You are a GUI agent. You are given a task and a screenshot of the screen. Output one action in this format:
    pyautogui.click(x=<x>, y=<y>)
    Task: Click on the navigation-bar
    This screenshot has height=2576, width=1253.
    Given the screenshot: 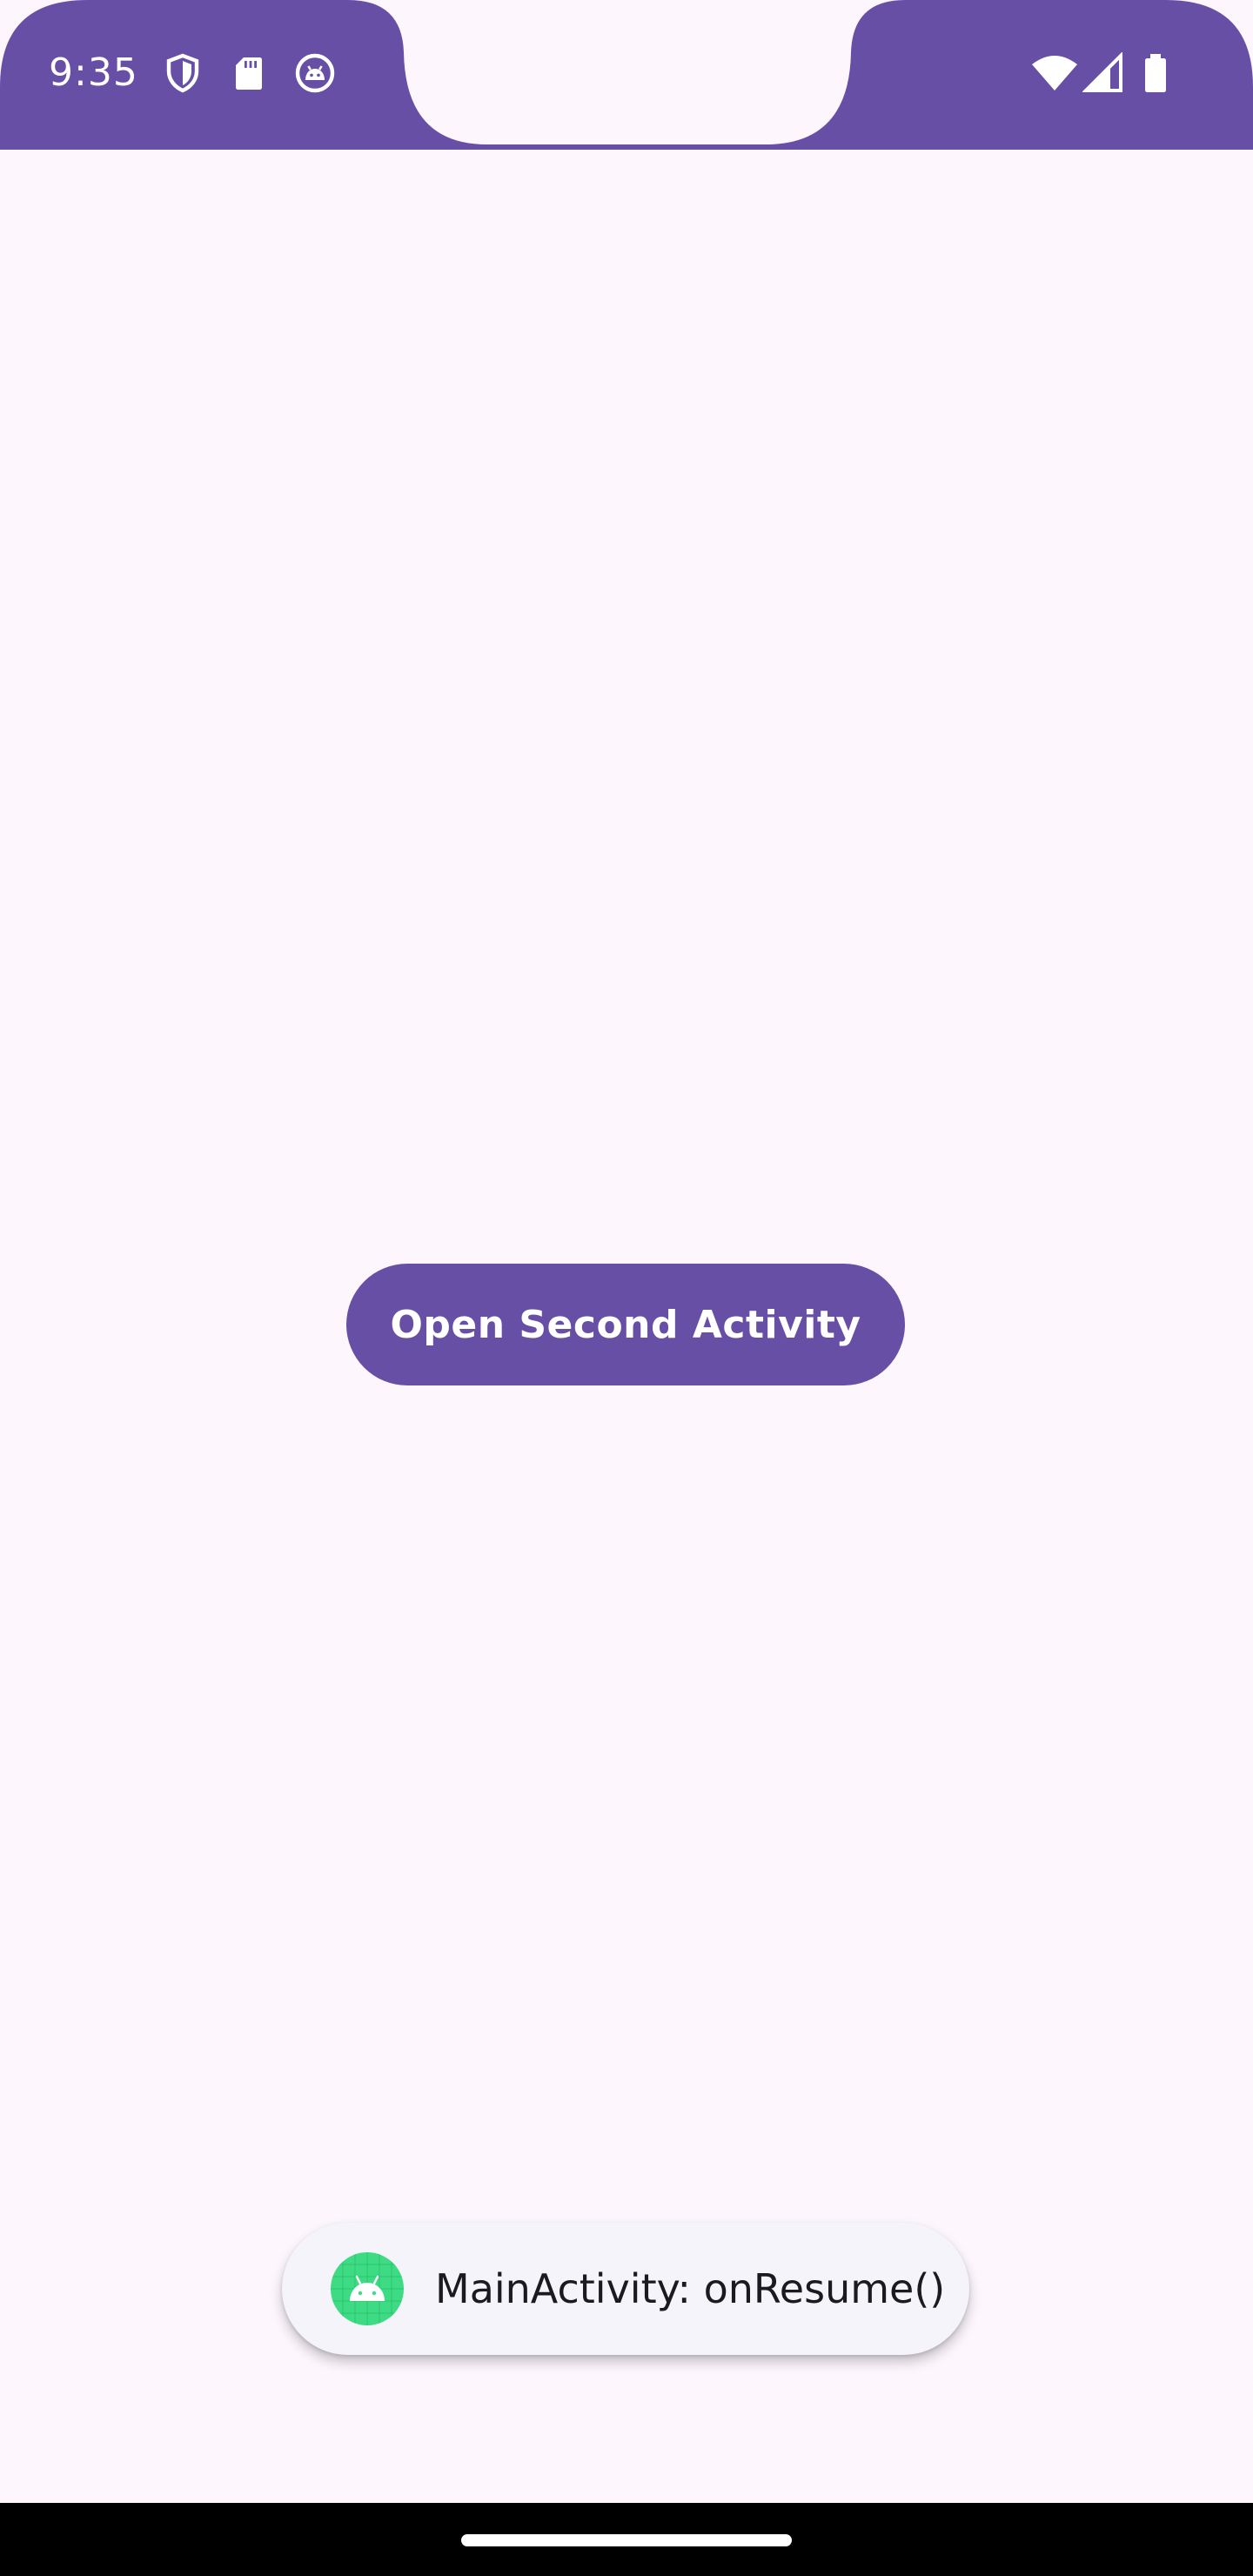 What is the action you would take?
    pyautogui.click(x=626, y=2539)
    